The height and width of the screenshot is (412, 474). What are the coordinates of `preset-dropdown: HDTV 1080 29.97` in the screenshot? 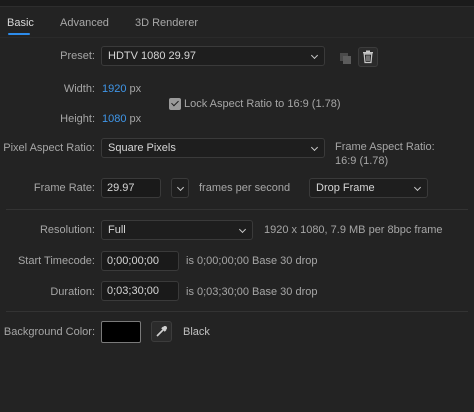 It's located at (213, 56).